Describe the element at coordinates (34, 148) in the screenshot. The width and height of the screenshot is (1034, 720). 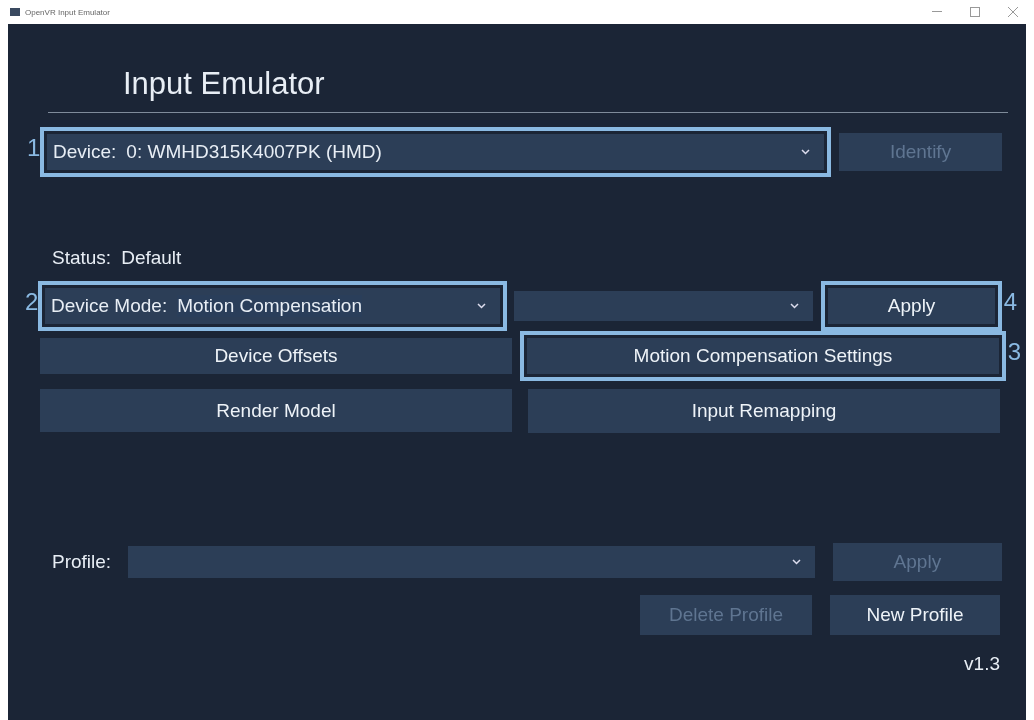
I see `callout-number: 1` at that location.